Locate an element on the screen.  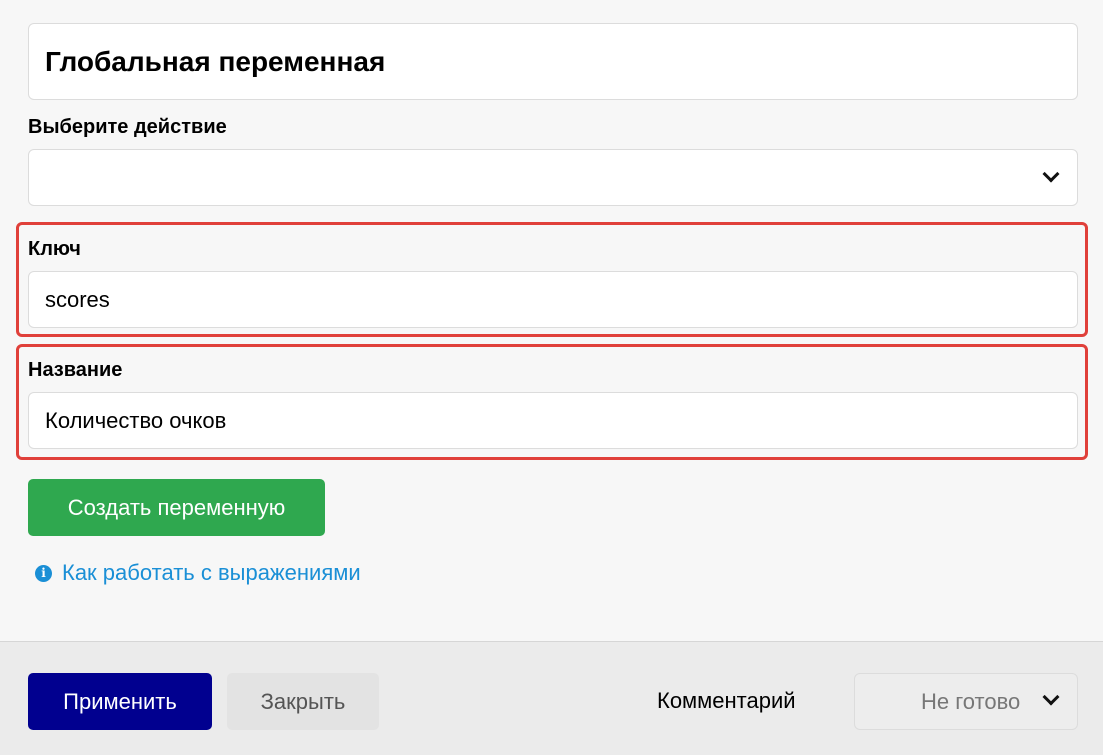
apply-button: Применить is located at coordinates (120, 701).